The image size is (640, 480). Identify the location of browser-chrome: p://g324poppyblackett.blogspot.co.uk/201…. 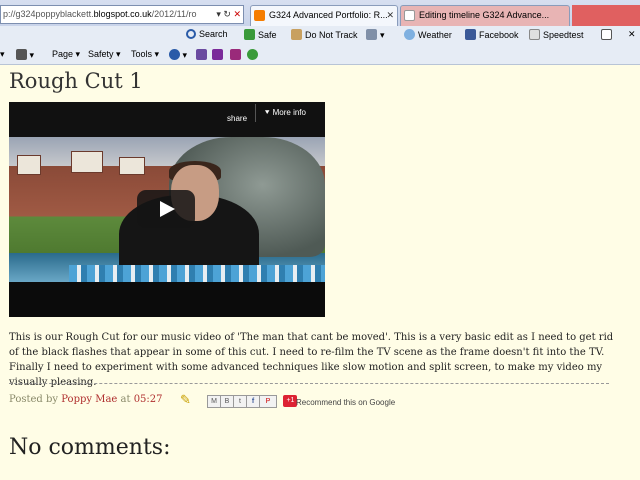
(320, 32).